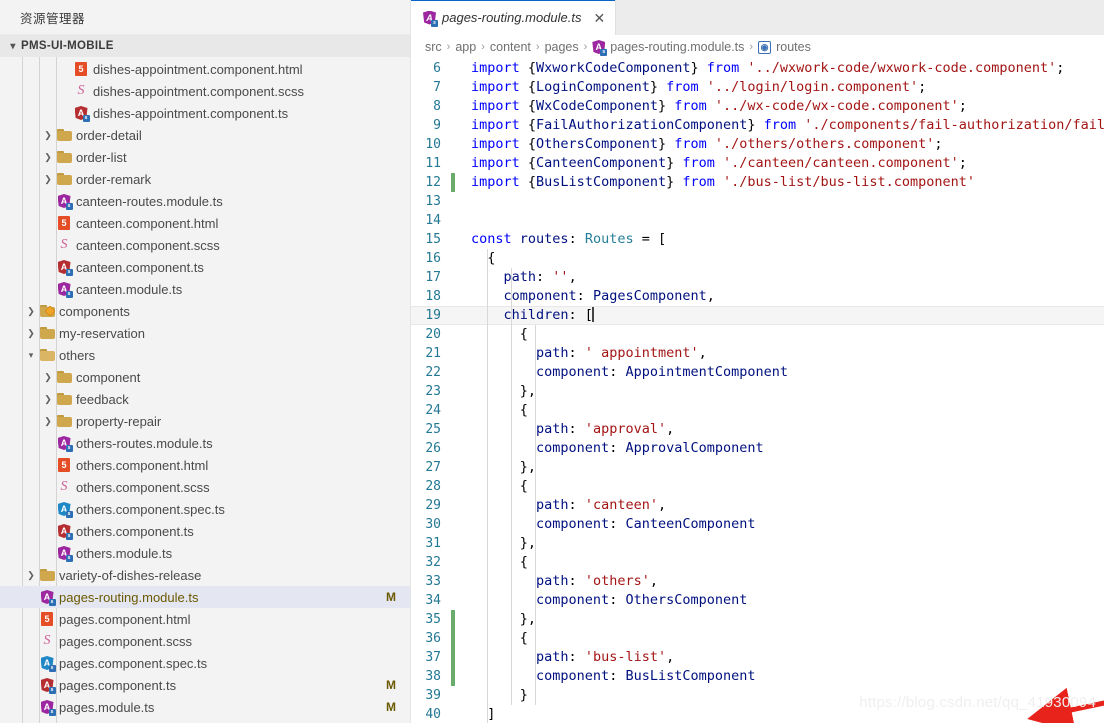 Image resolution: width=1104 pixels, height=723 pixels. Describe the element at coordinates (205, 487) in the screenshot. I see `tree-file-row: Sothers.component.scss` at that location.